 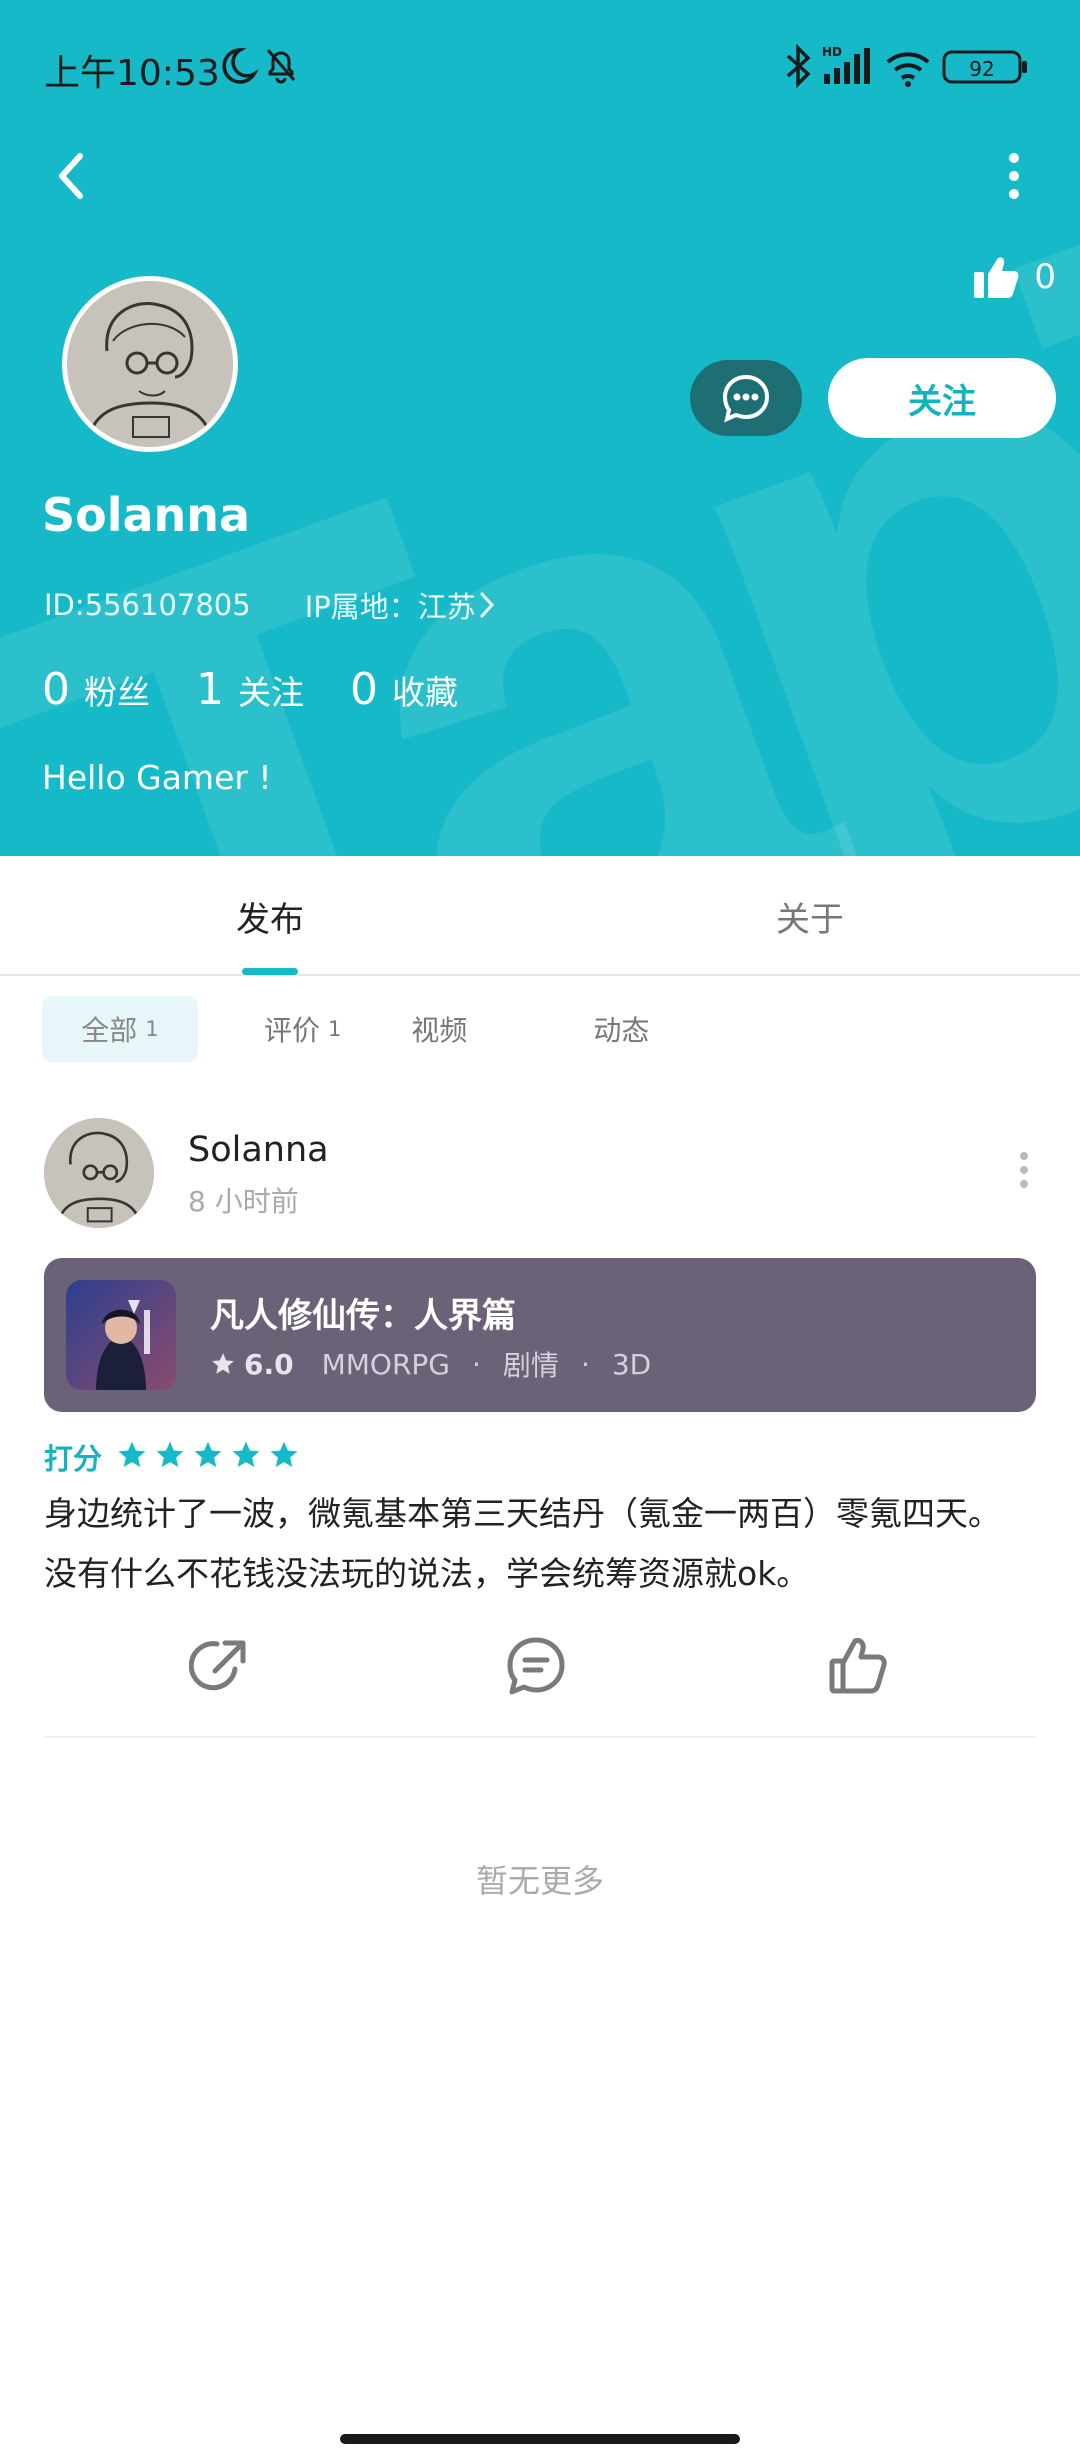 I want to click on filter-all: 全部 1, so click(x=120, y=1029).